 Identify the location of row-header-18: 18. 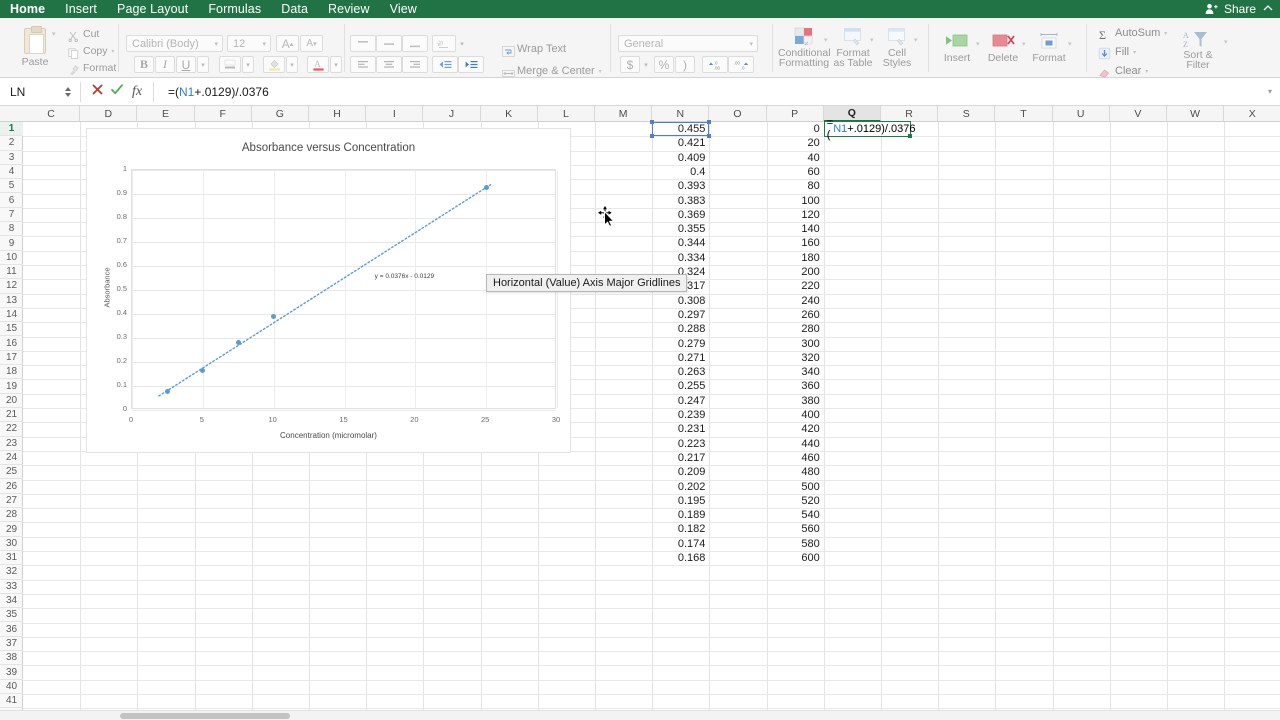
(11, 372).